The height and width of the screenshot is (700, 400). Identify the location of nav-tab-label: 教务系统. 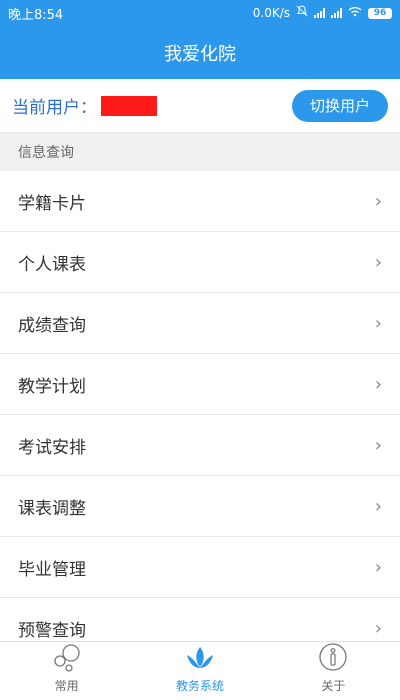
(199, 686).